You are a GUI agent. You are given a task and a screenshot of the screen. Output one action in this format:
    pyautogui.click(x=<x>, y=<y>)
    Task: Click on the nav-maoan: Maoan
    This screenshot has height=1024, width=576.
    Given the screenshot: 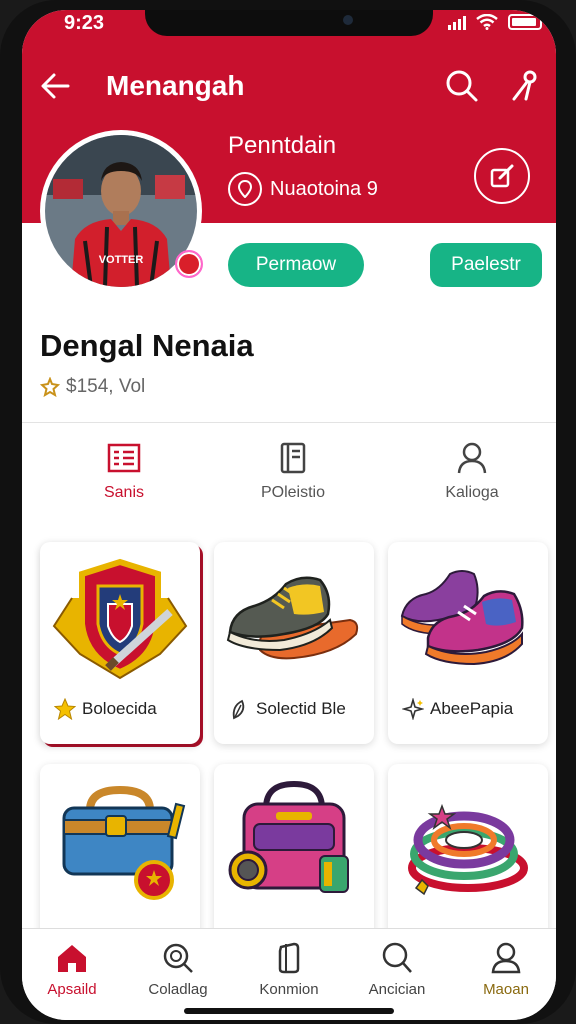 What is the action you would take?
    pyautogui.click(x=506, y=970)
    